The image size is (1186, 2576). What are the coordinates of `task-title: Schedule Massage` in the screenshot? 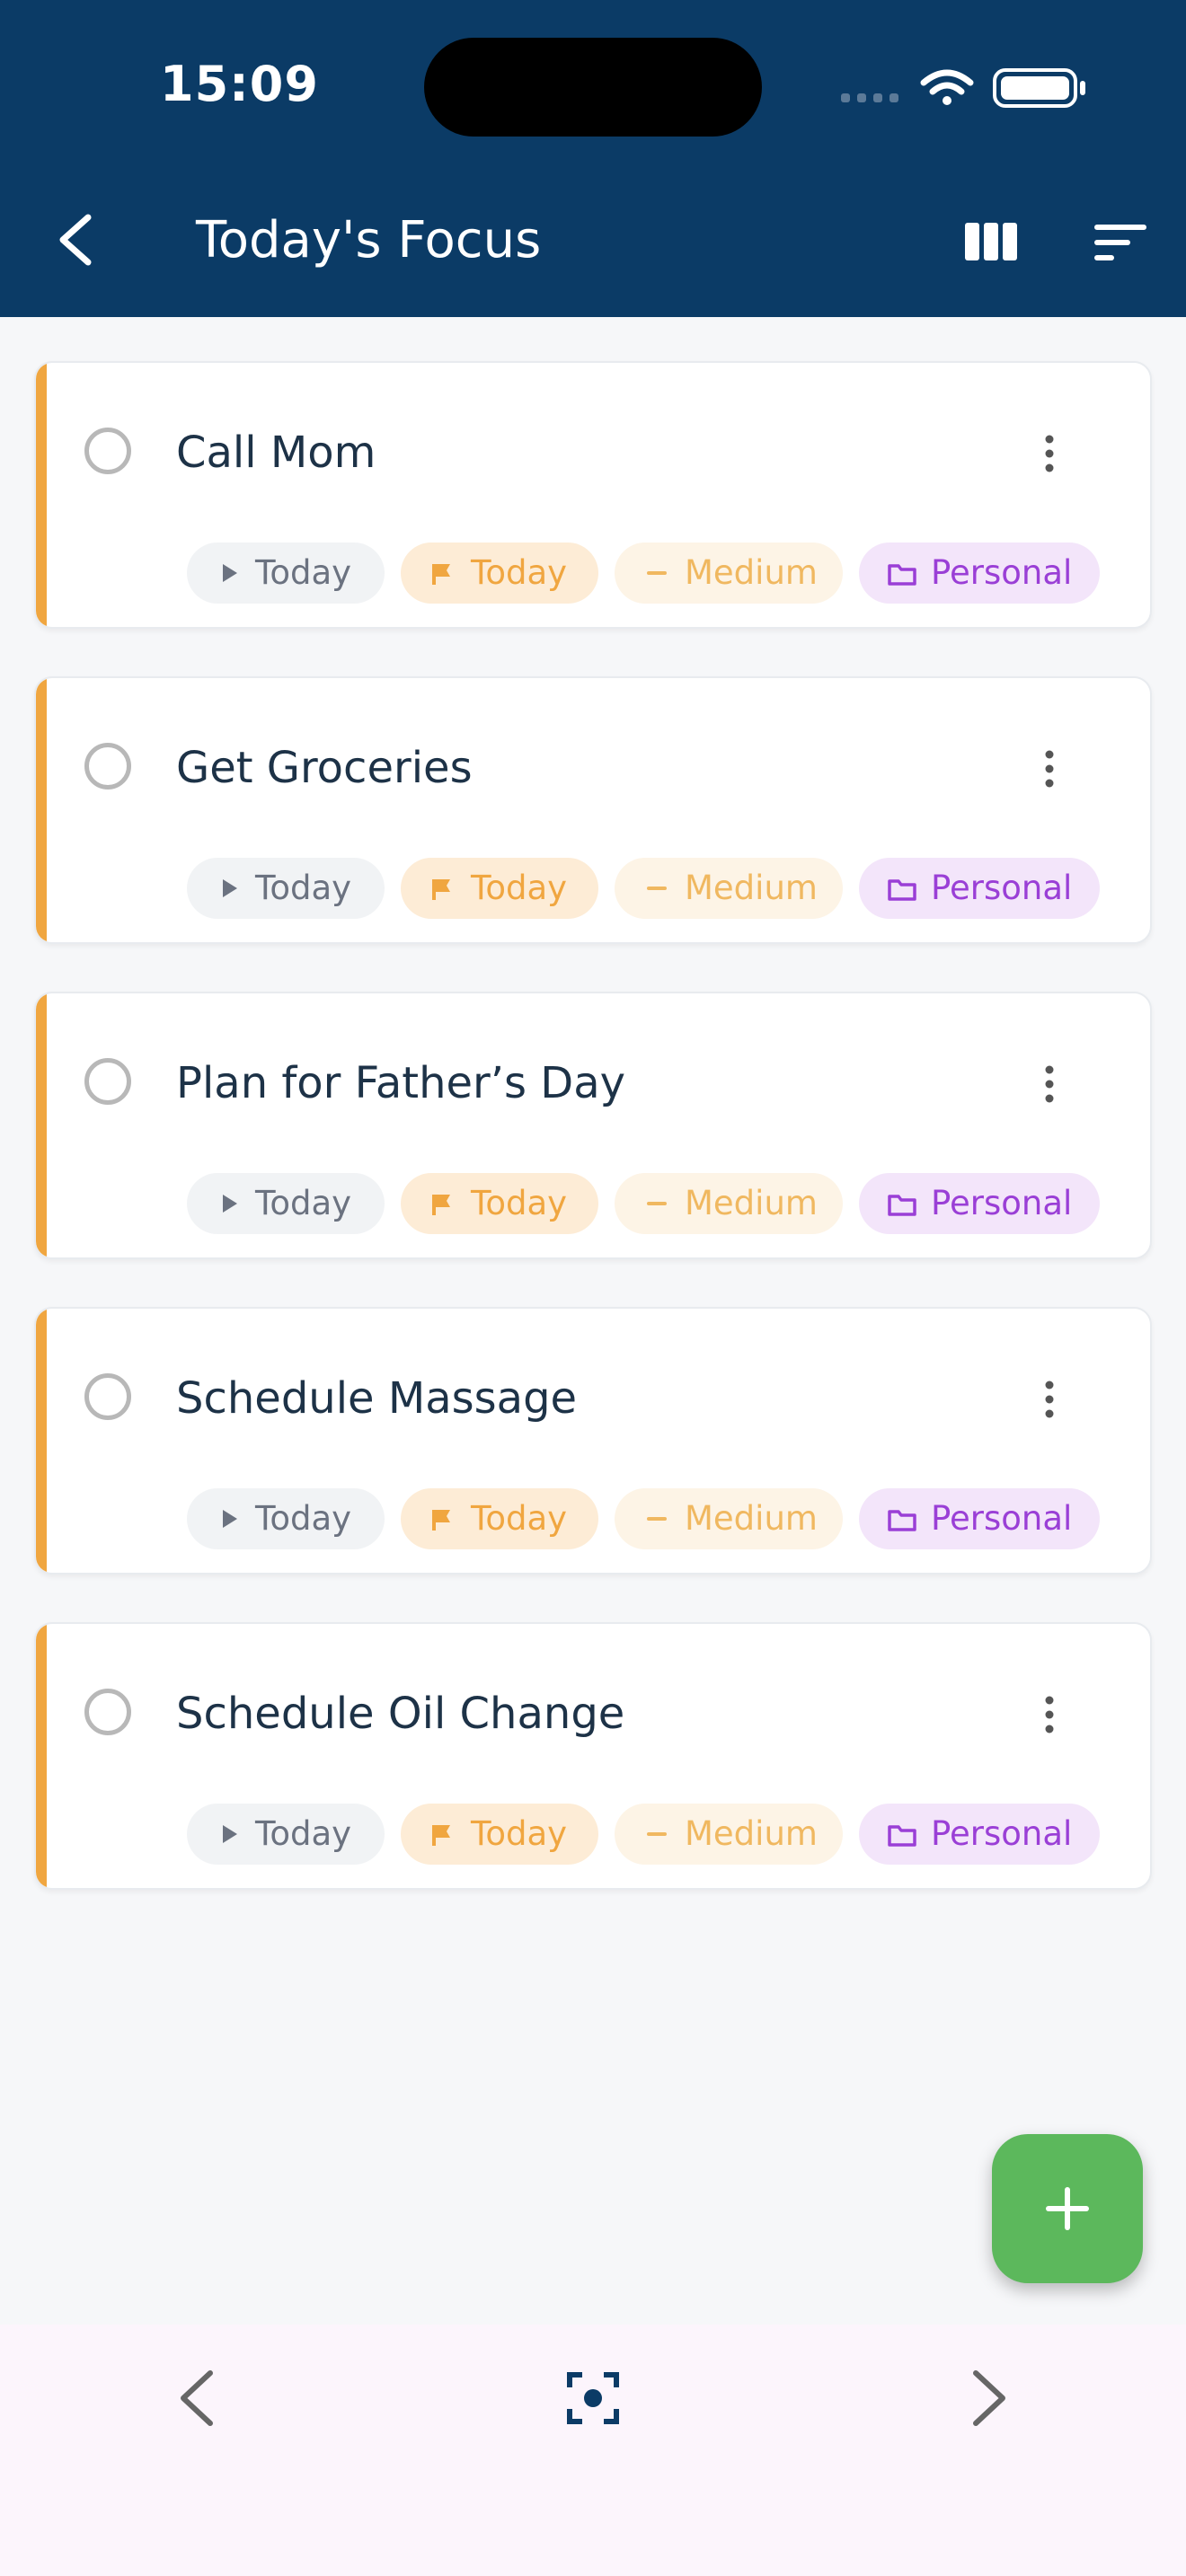 It's located at (377, 1398).